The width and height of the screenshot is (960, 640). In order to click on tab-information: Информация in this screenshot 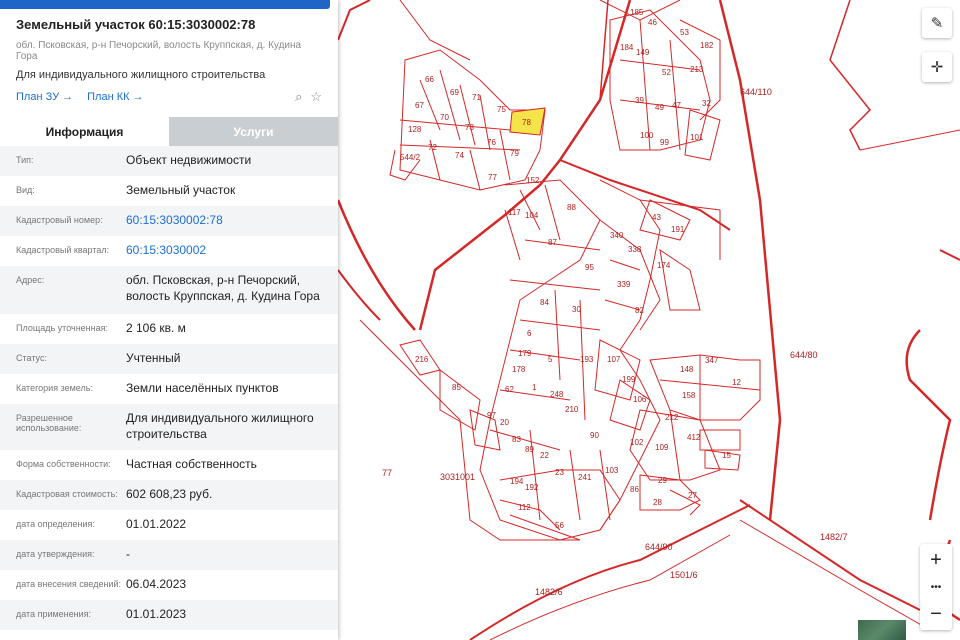, I will do `click(84, 131)`.